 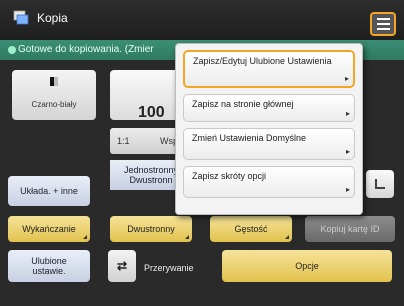 I want to click on interrupt-button: ⇄, so click(x=122, y=266).